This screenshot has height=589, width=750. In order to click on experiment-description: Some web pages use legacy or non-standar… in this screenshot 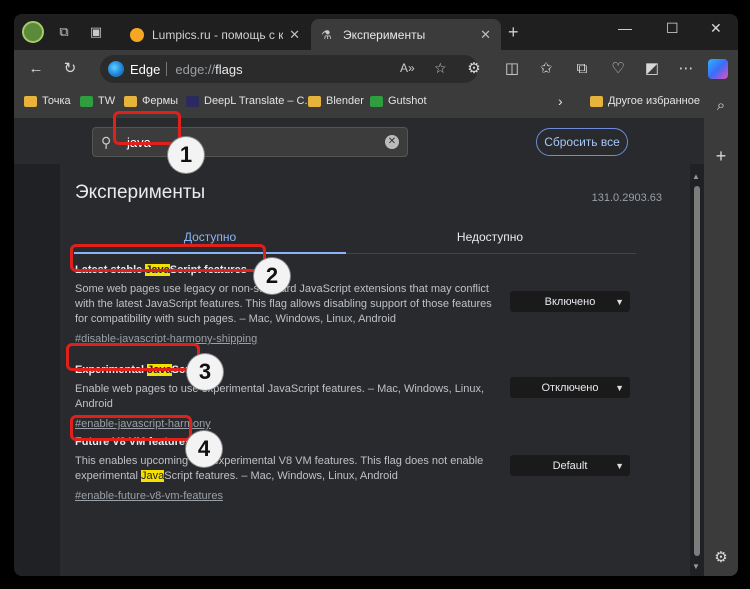, I will do `click(283, 304)`.